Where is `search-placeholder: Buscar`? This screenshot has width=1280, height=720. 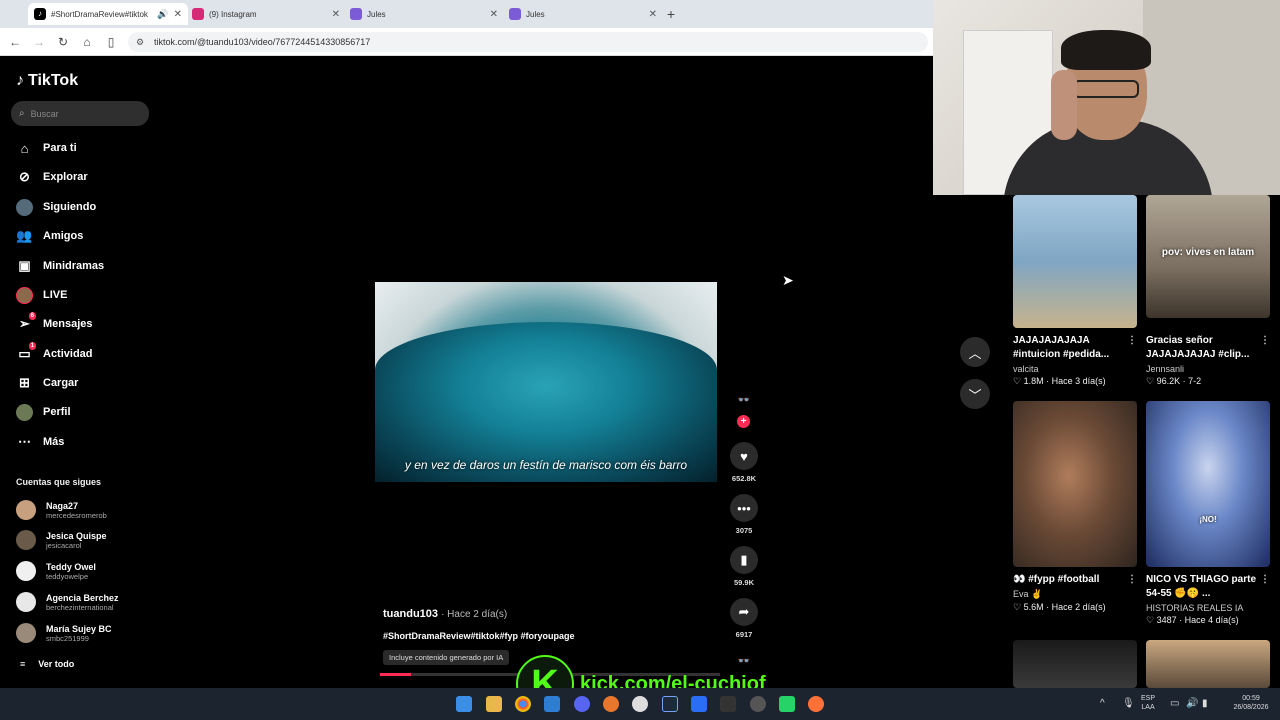 search-placeholder: Buscar is located at coordinates (44, 113).